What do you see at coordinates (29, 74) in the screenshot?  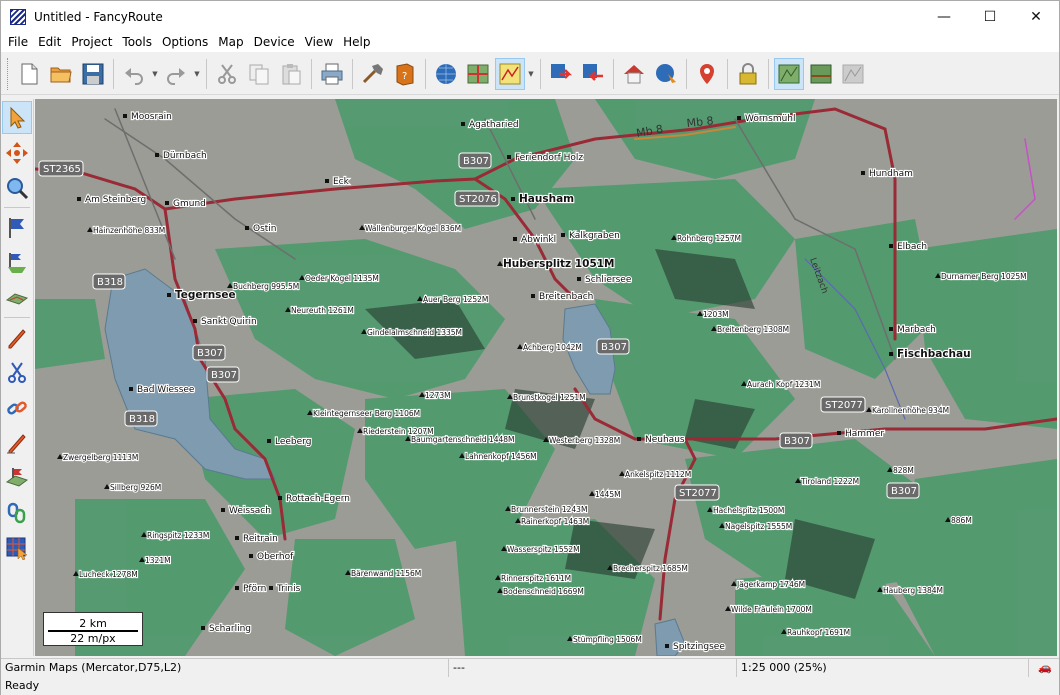 I see `new-file-icon` at bounding box center [29, 74].